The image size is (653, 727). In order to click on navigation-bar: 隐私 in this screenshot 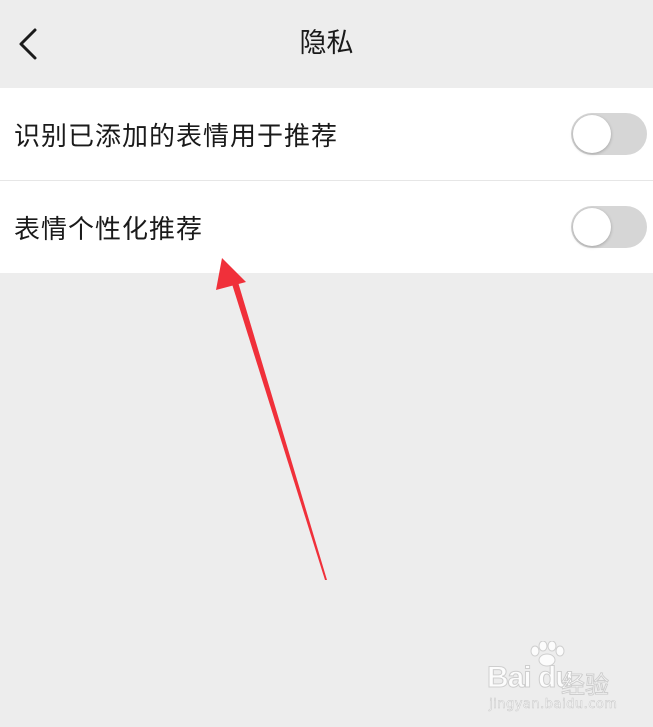, I will do `click(326, 44)`.